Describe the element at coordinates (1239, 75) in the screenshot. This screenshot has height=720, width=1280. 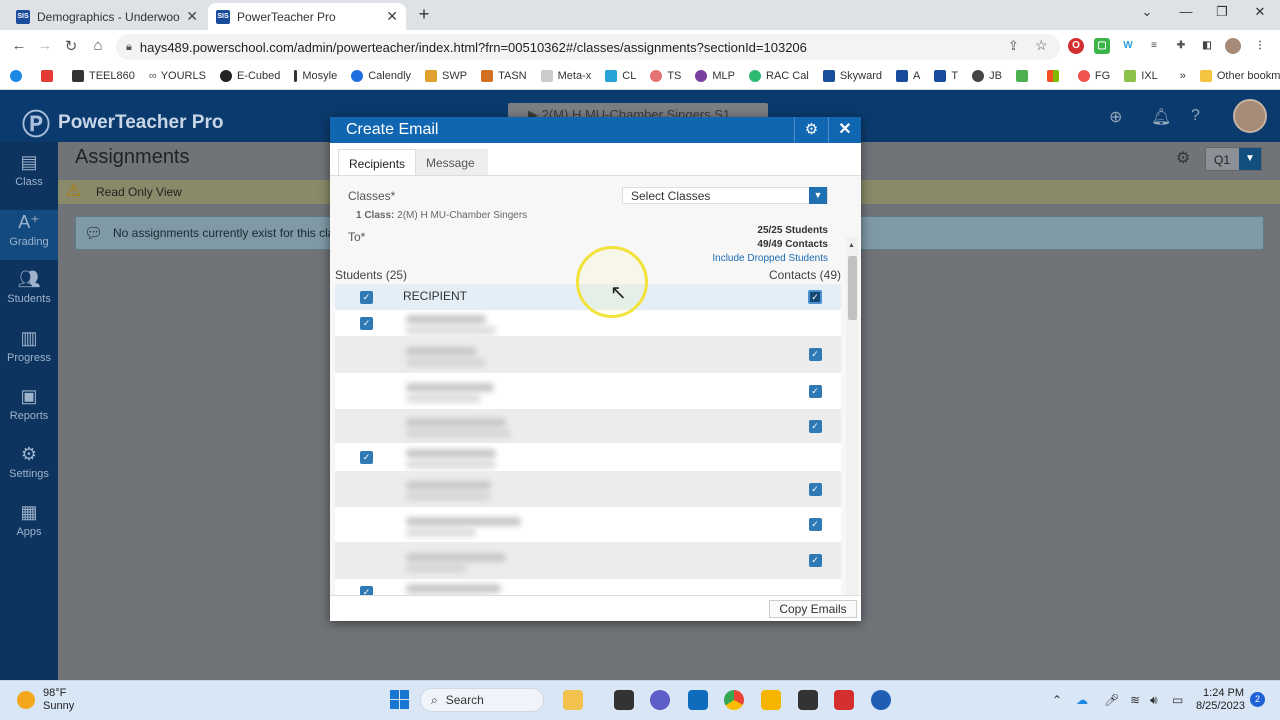
I see `other-bookmarks: Other bookmarks` at that location.